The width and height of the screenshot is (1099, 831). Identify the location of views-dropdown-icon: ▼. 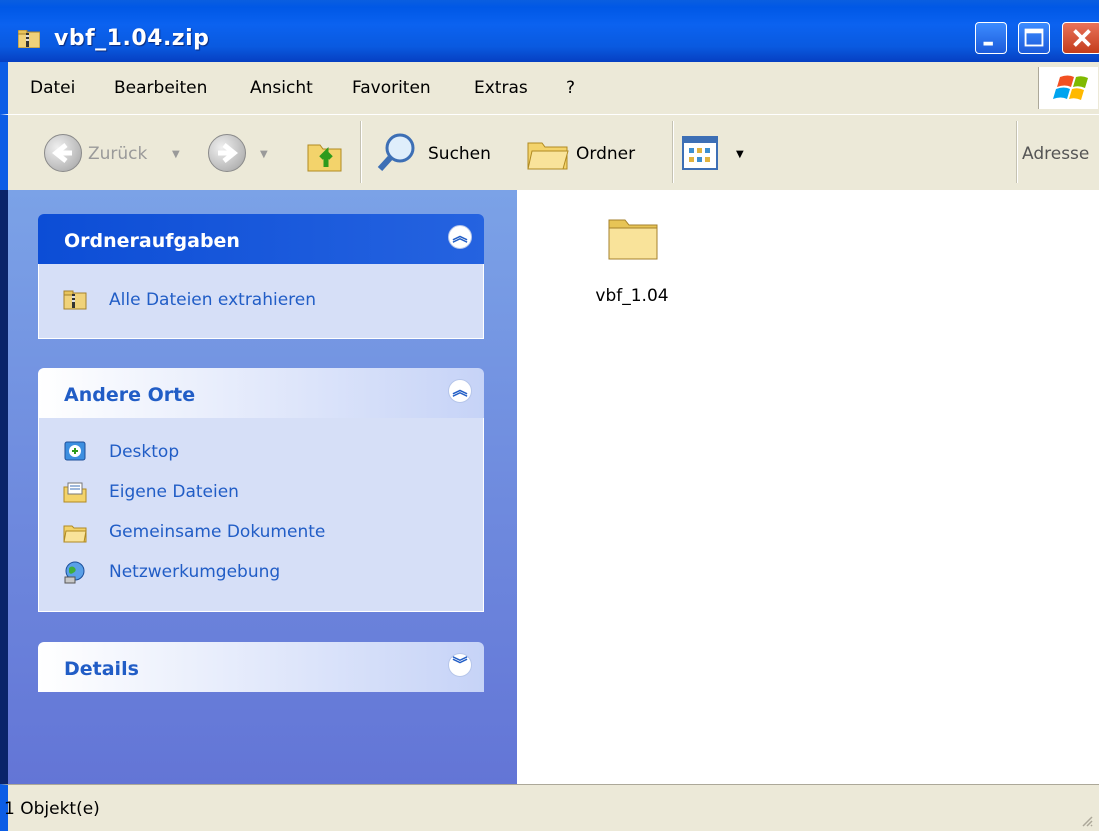
(740, 154).